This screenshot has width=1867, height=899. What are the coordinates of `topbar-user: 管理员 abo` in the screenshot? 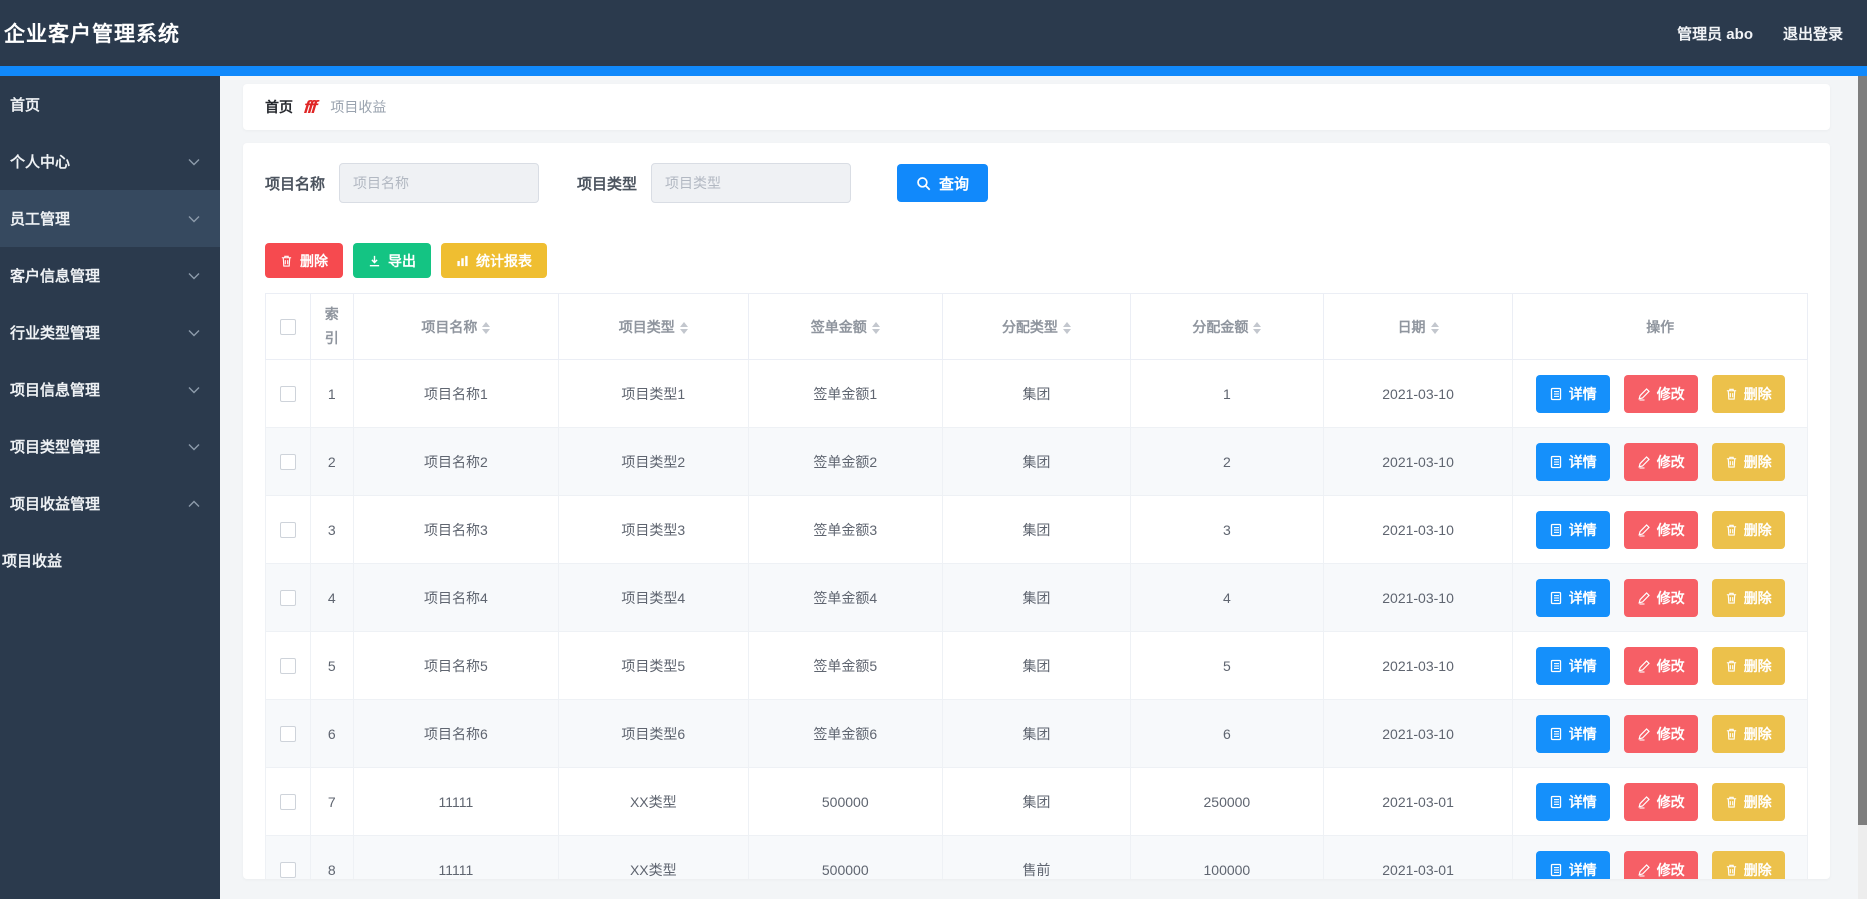 It's located at (1715, 33).